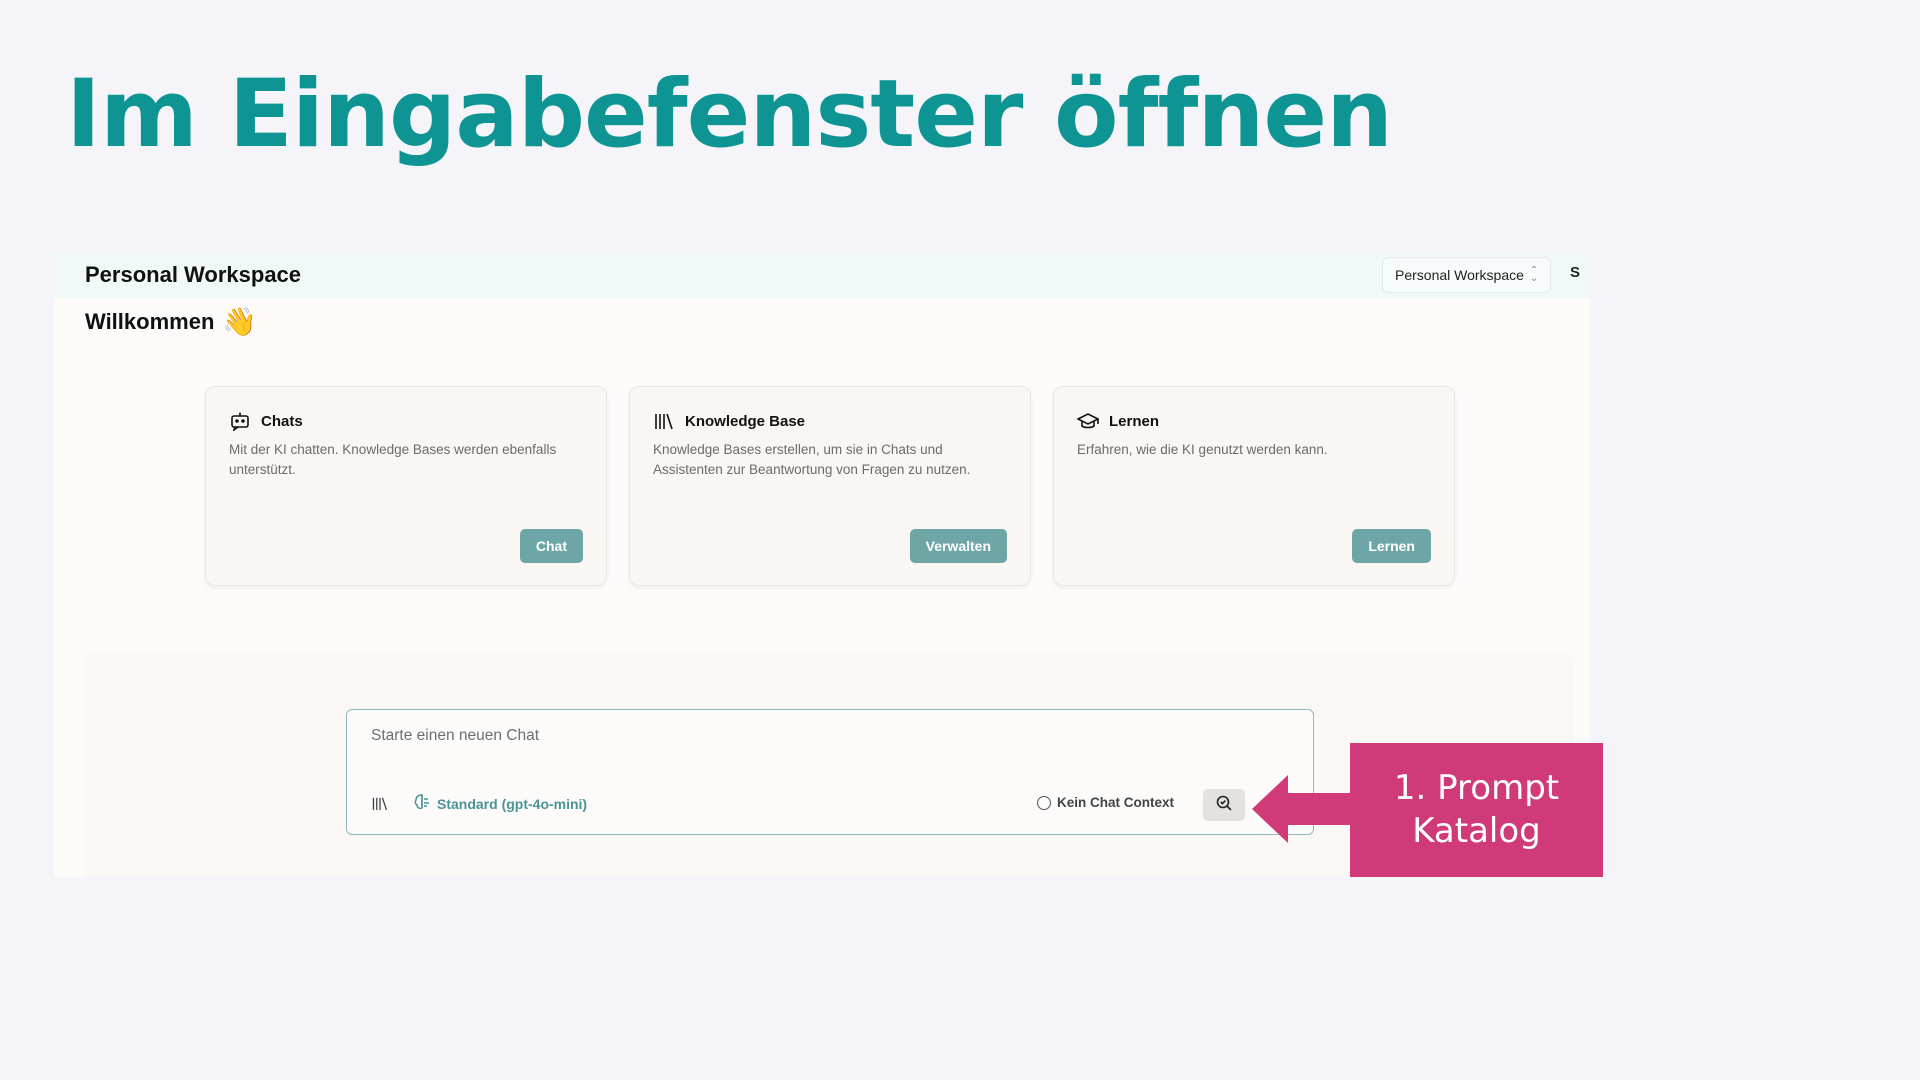 Image resolution: width=1920 pixels, height=1080 pixels. What do you see at coordinates (1134, 421) in the screenshot?
I see `card-title: Lernen` at bounding box center [1134, 421].